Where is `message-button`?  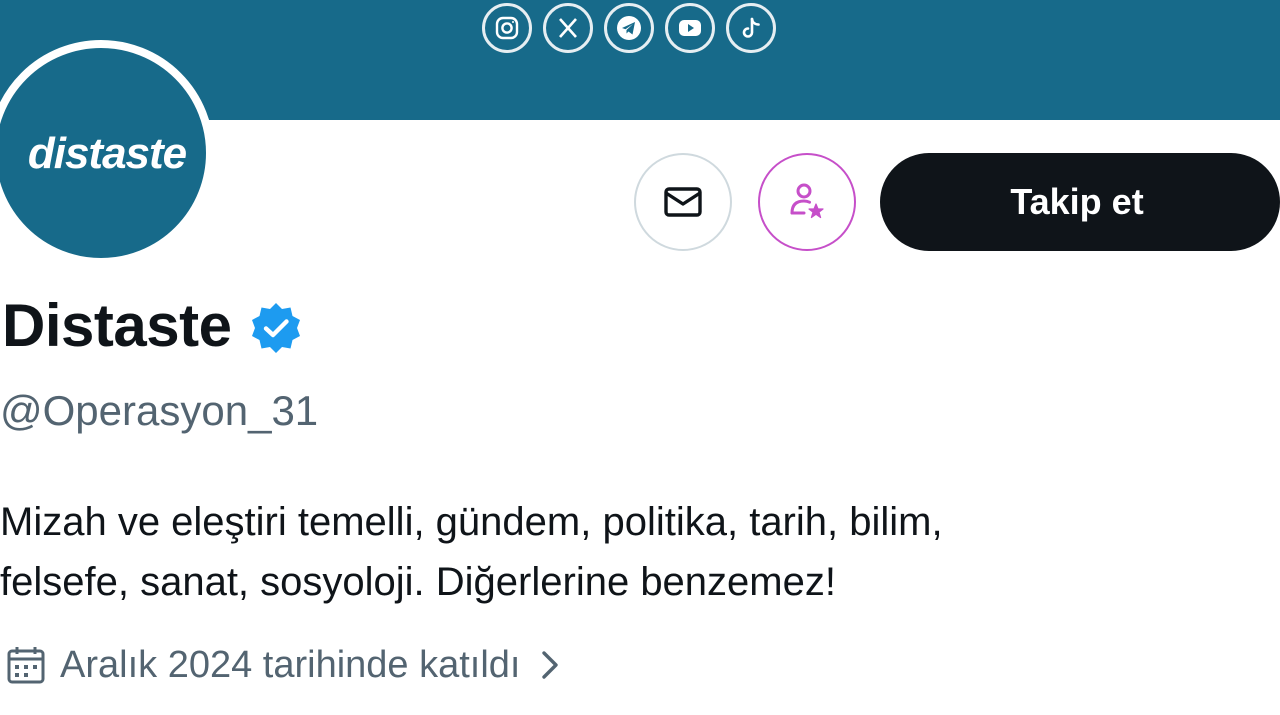
message-button is located at coordinates (683, 202).